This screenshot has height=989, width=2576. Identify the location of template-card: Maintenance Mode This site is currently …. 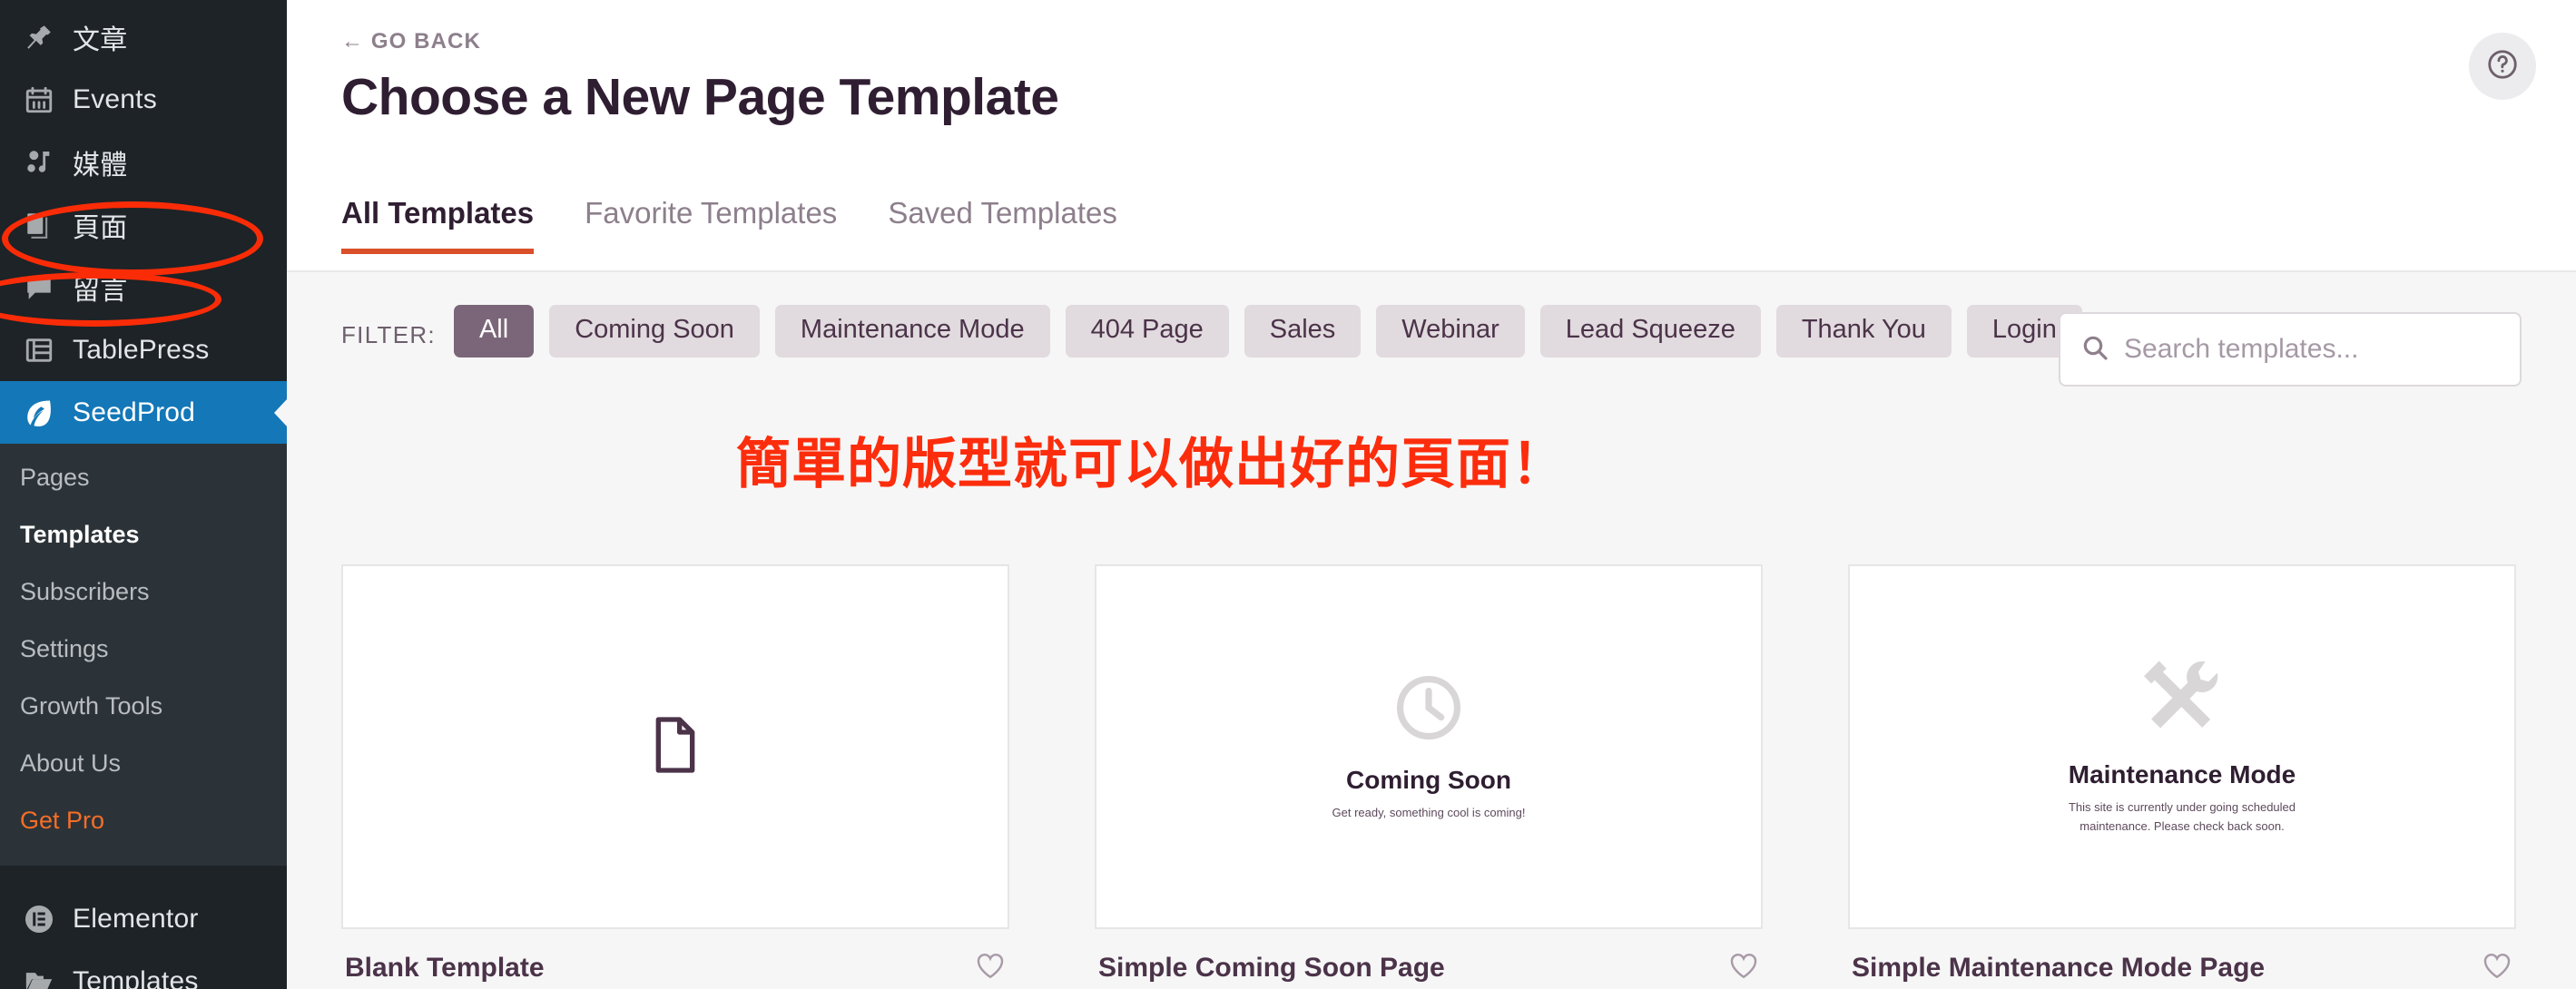
(2182, 776).